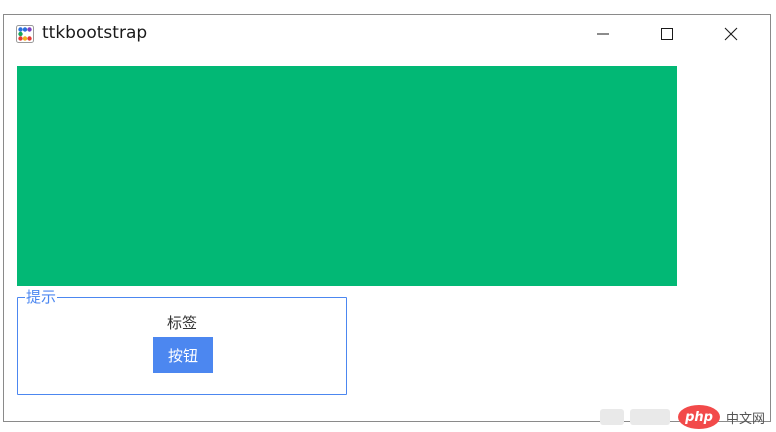  I want to click on window-title: ttkbootstrap, so click(95, 33).